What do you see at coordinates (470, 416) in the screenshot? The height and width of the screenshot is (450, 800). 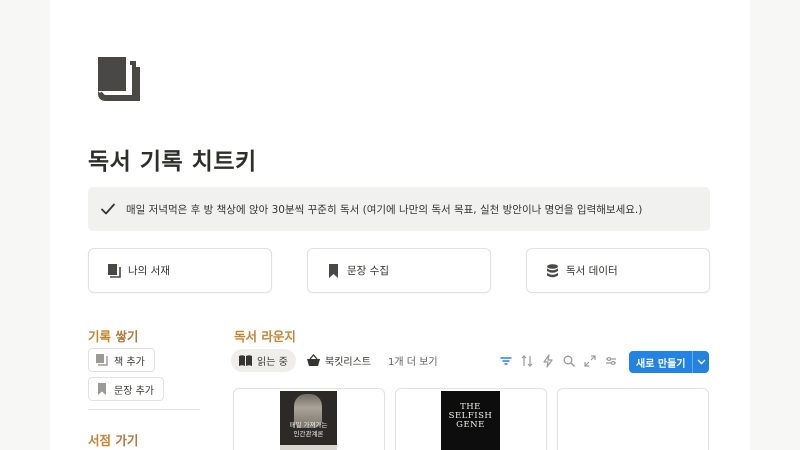 I see `cover-title: THE SELFISH GENE` at bounding box center [470, 416].